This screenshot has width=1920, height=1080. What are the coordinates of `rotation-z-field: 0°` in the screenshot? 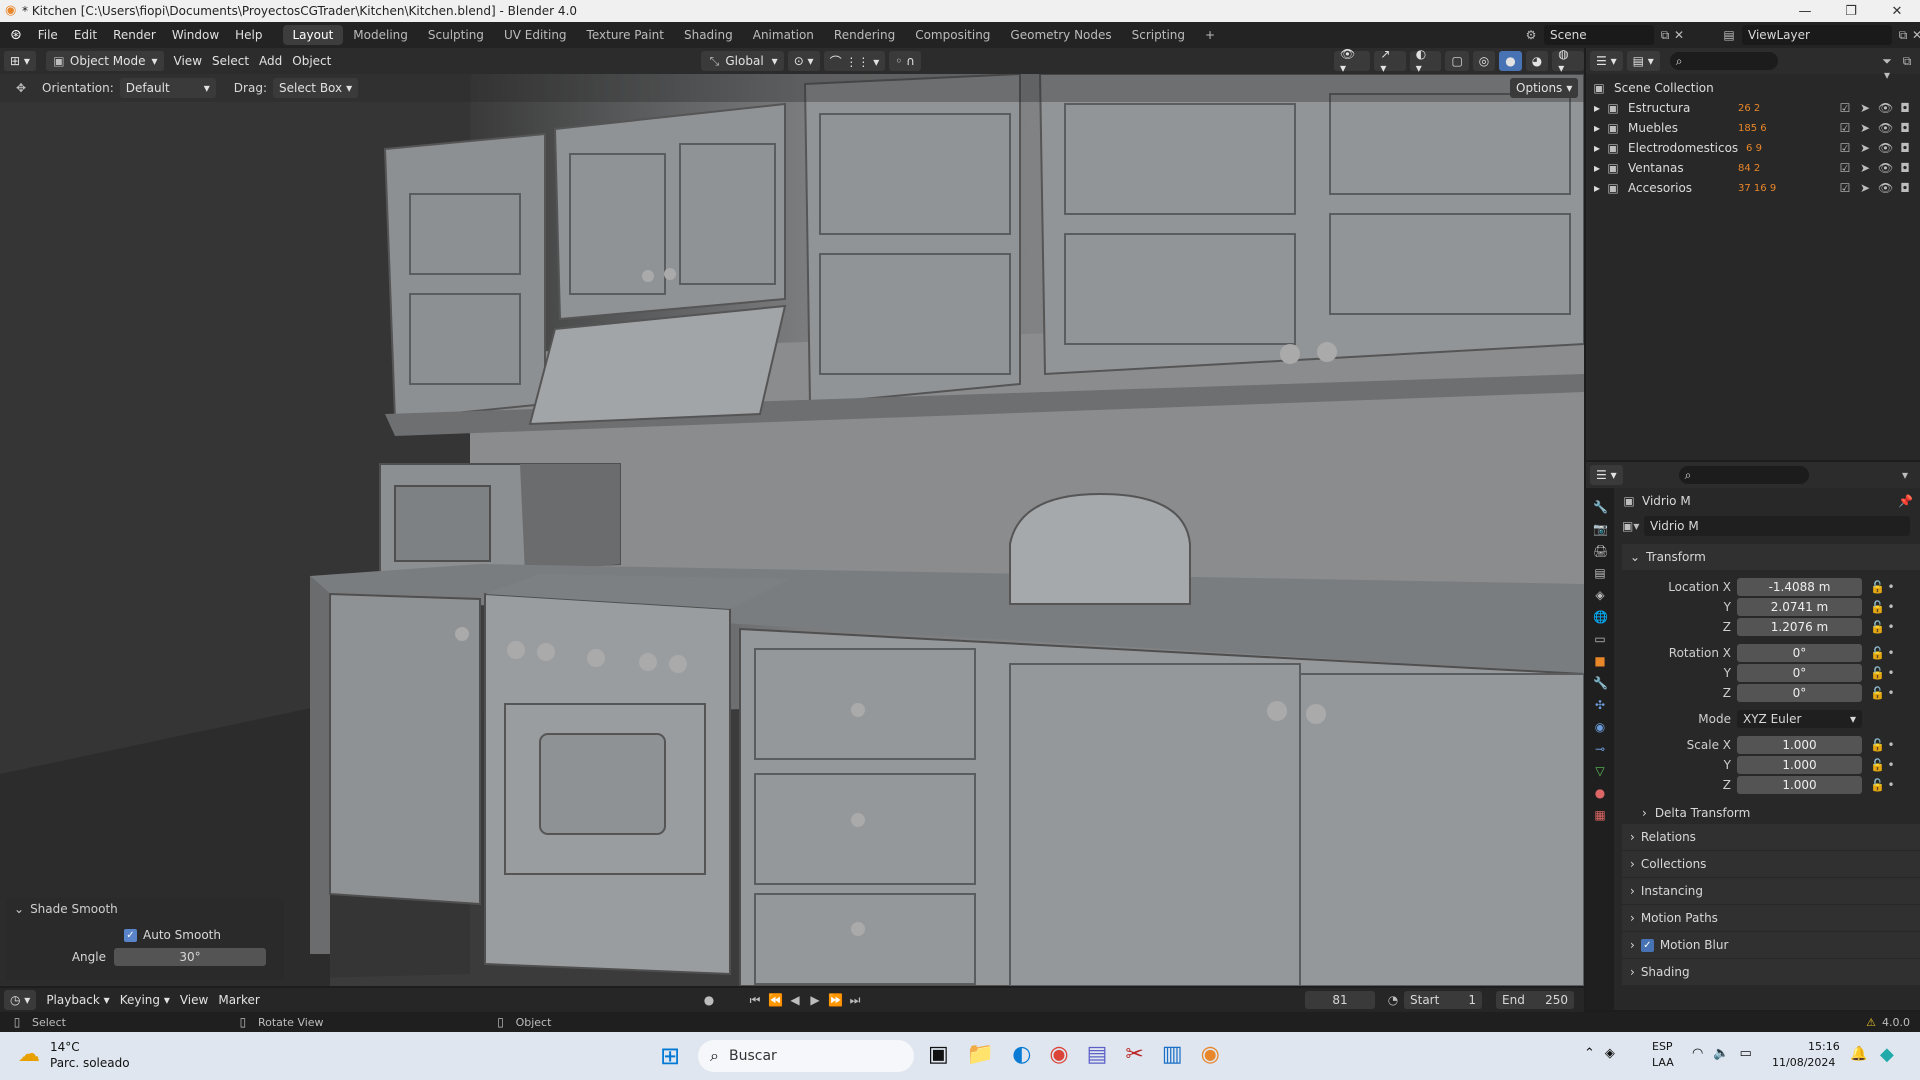 It's located at (1799, 693).